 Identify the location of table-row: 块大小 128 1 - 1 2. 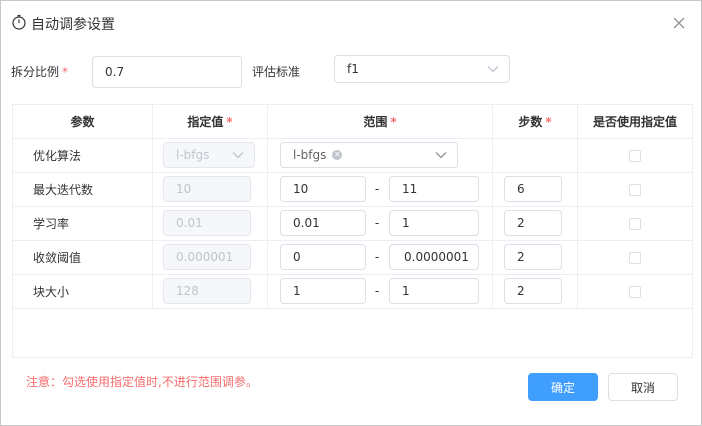
(352, 291).